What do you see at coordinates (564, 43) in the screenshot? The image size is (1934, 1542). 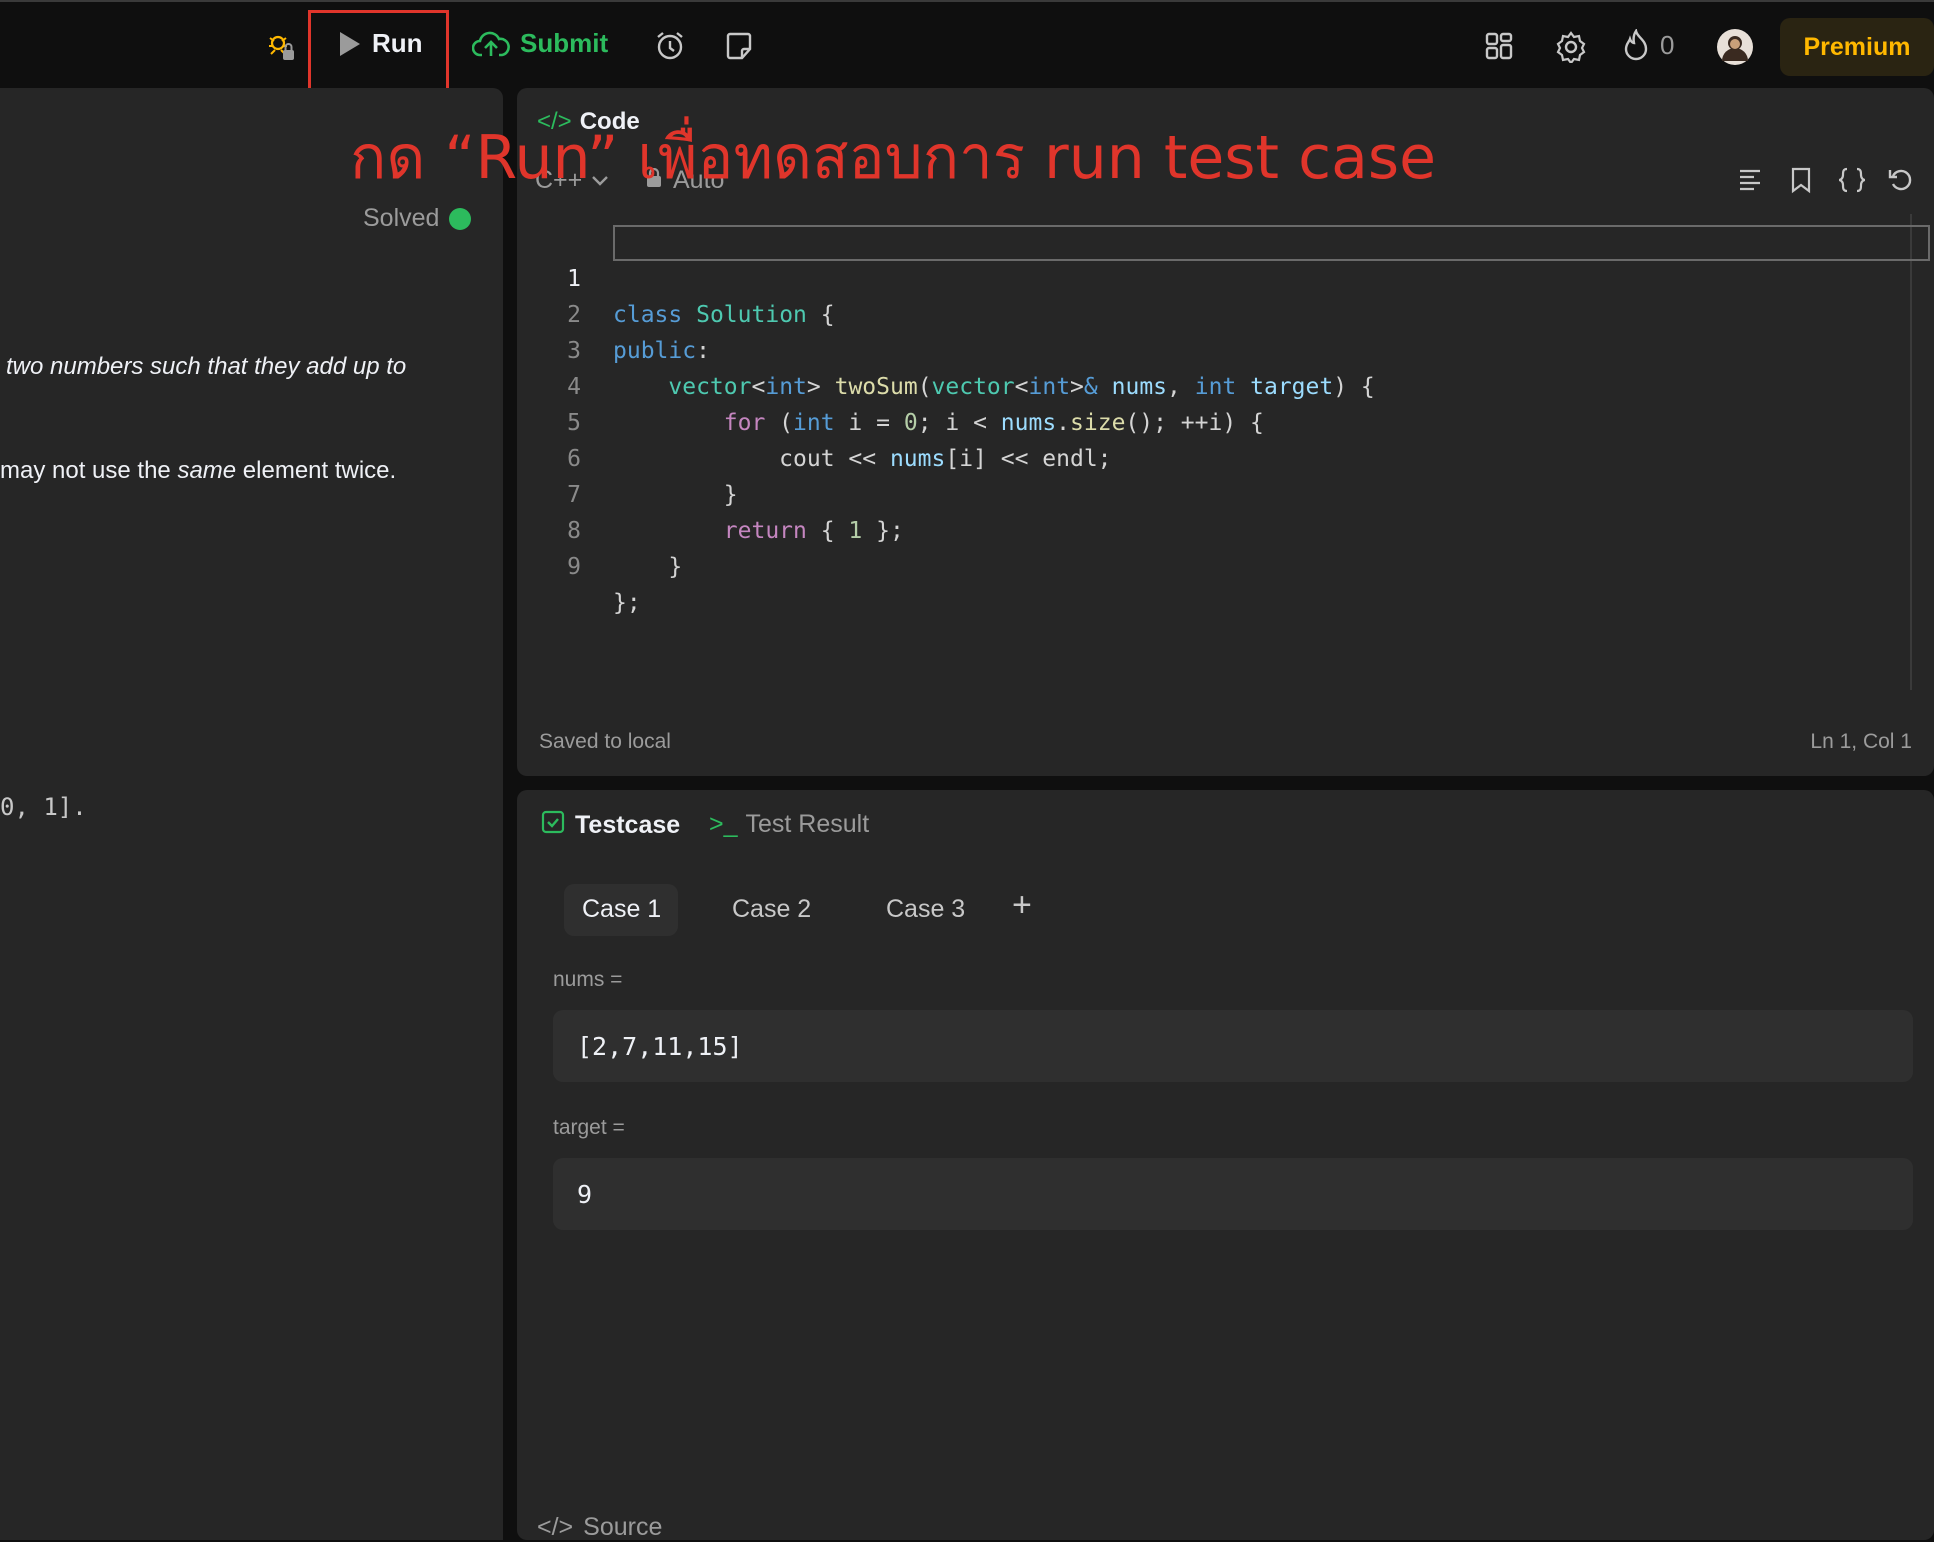 I see `submit-label: Submit` at bounding box center [564, 43].